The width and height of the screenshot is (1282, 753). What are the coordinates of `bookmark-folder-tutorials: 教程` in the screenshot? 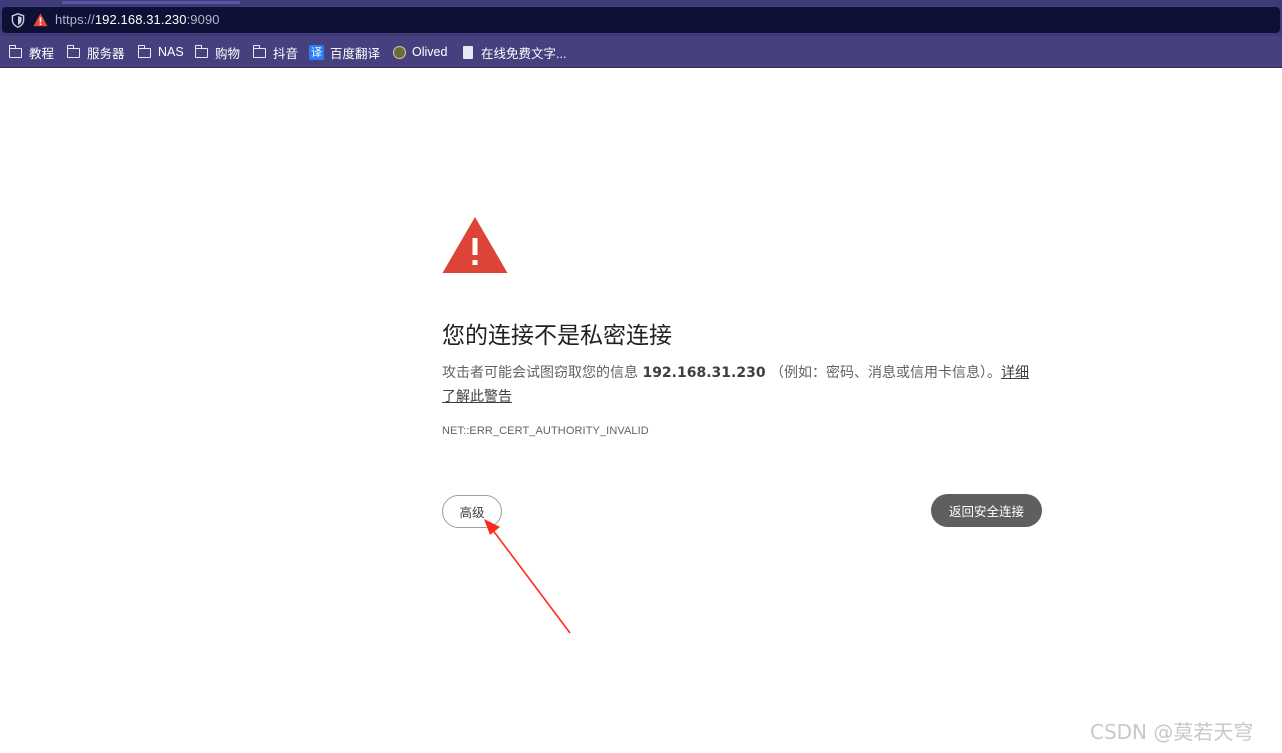 It's located at (31, 52).